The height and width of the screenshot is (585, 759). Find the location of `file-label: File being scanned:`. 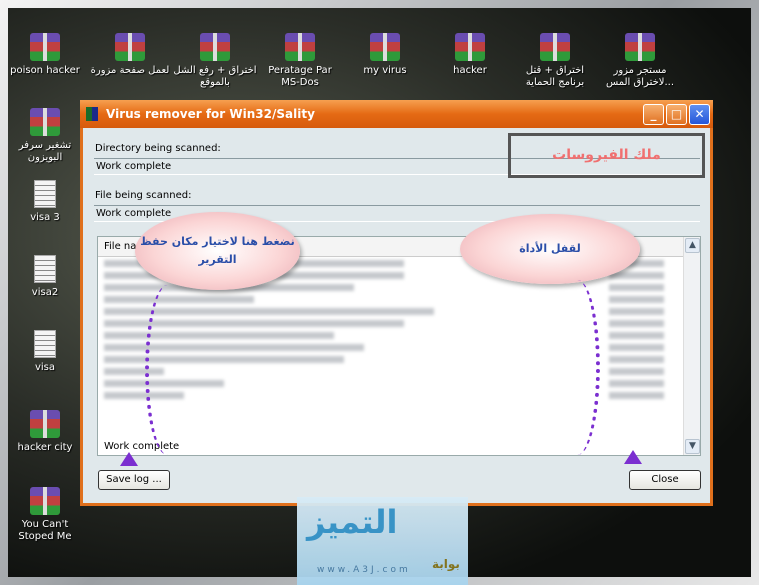

file-label: File being scanned: is located at coordinates (143, 195).